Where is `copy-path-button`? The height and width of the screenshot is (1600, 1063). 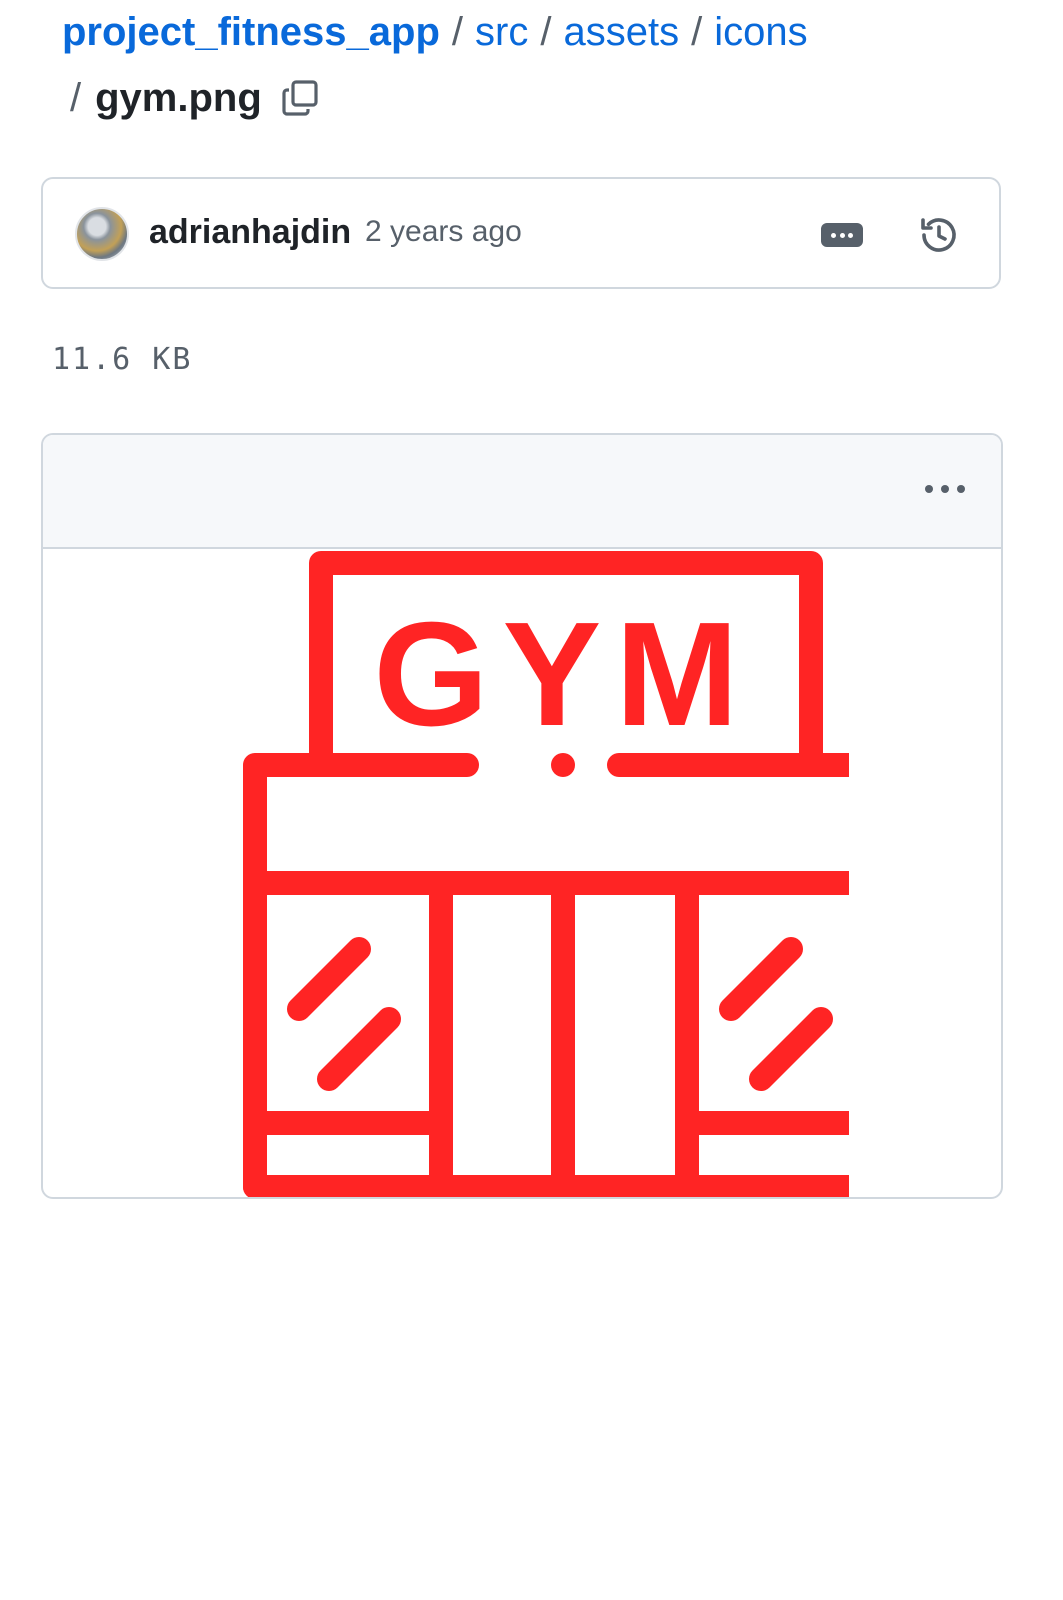
copy-path-button is located at coordinates (300, 98).